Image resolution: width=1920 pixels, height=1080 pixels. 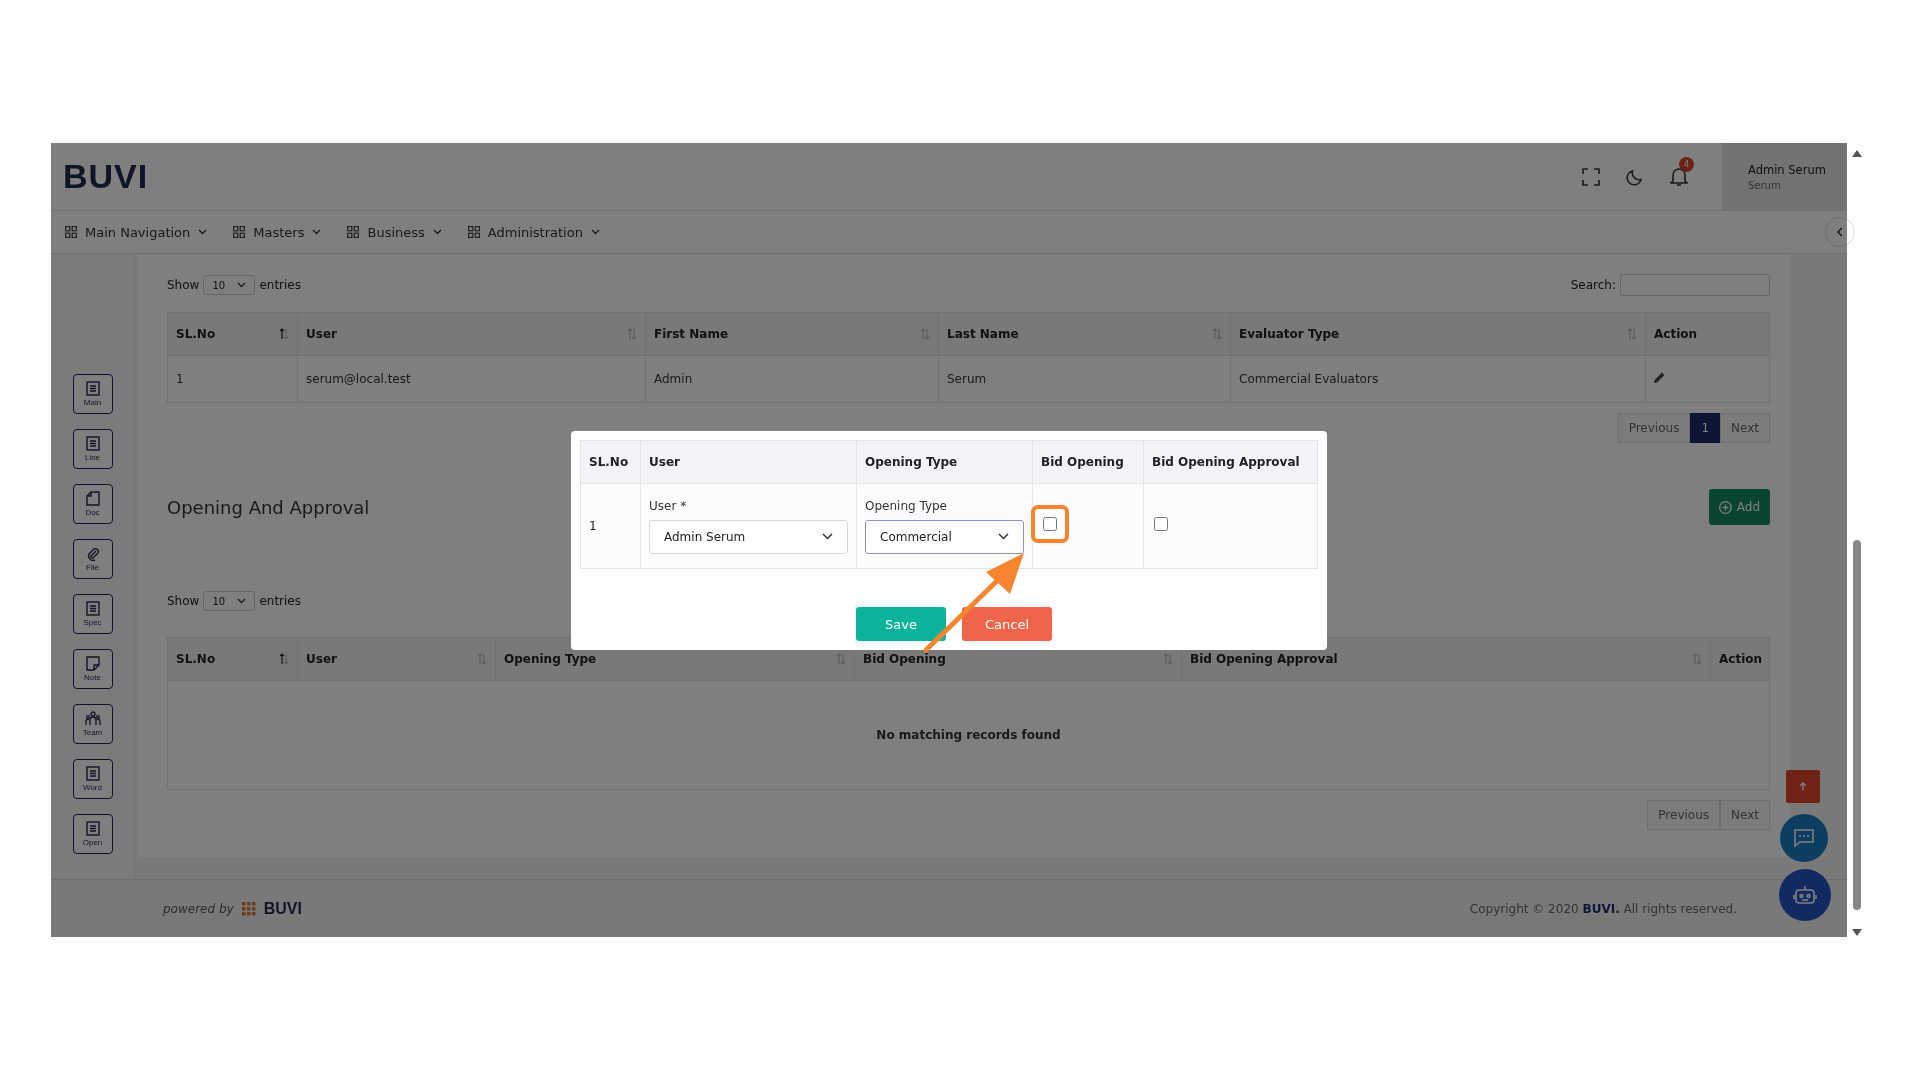 I want to click on search-field, so click(x=1695, y=285).